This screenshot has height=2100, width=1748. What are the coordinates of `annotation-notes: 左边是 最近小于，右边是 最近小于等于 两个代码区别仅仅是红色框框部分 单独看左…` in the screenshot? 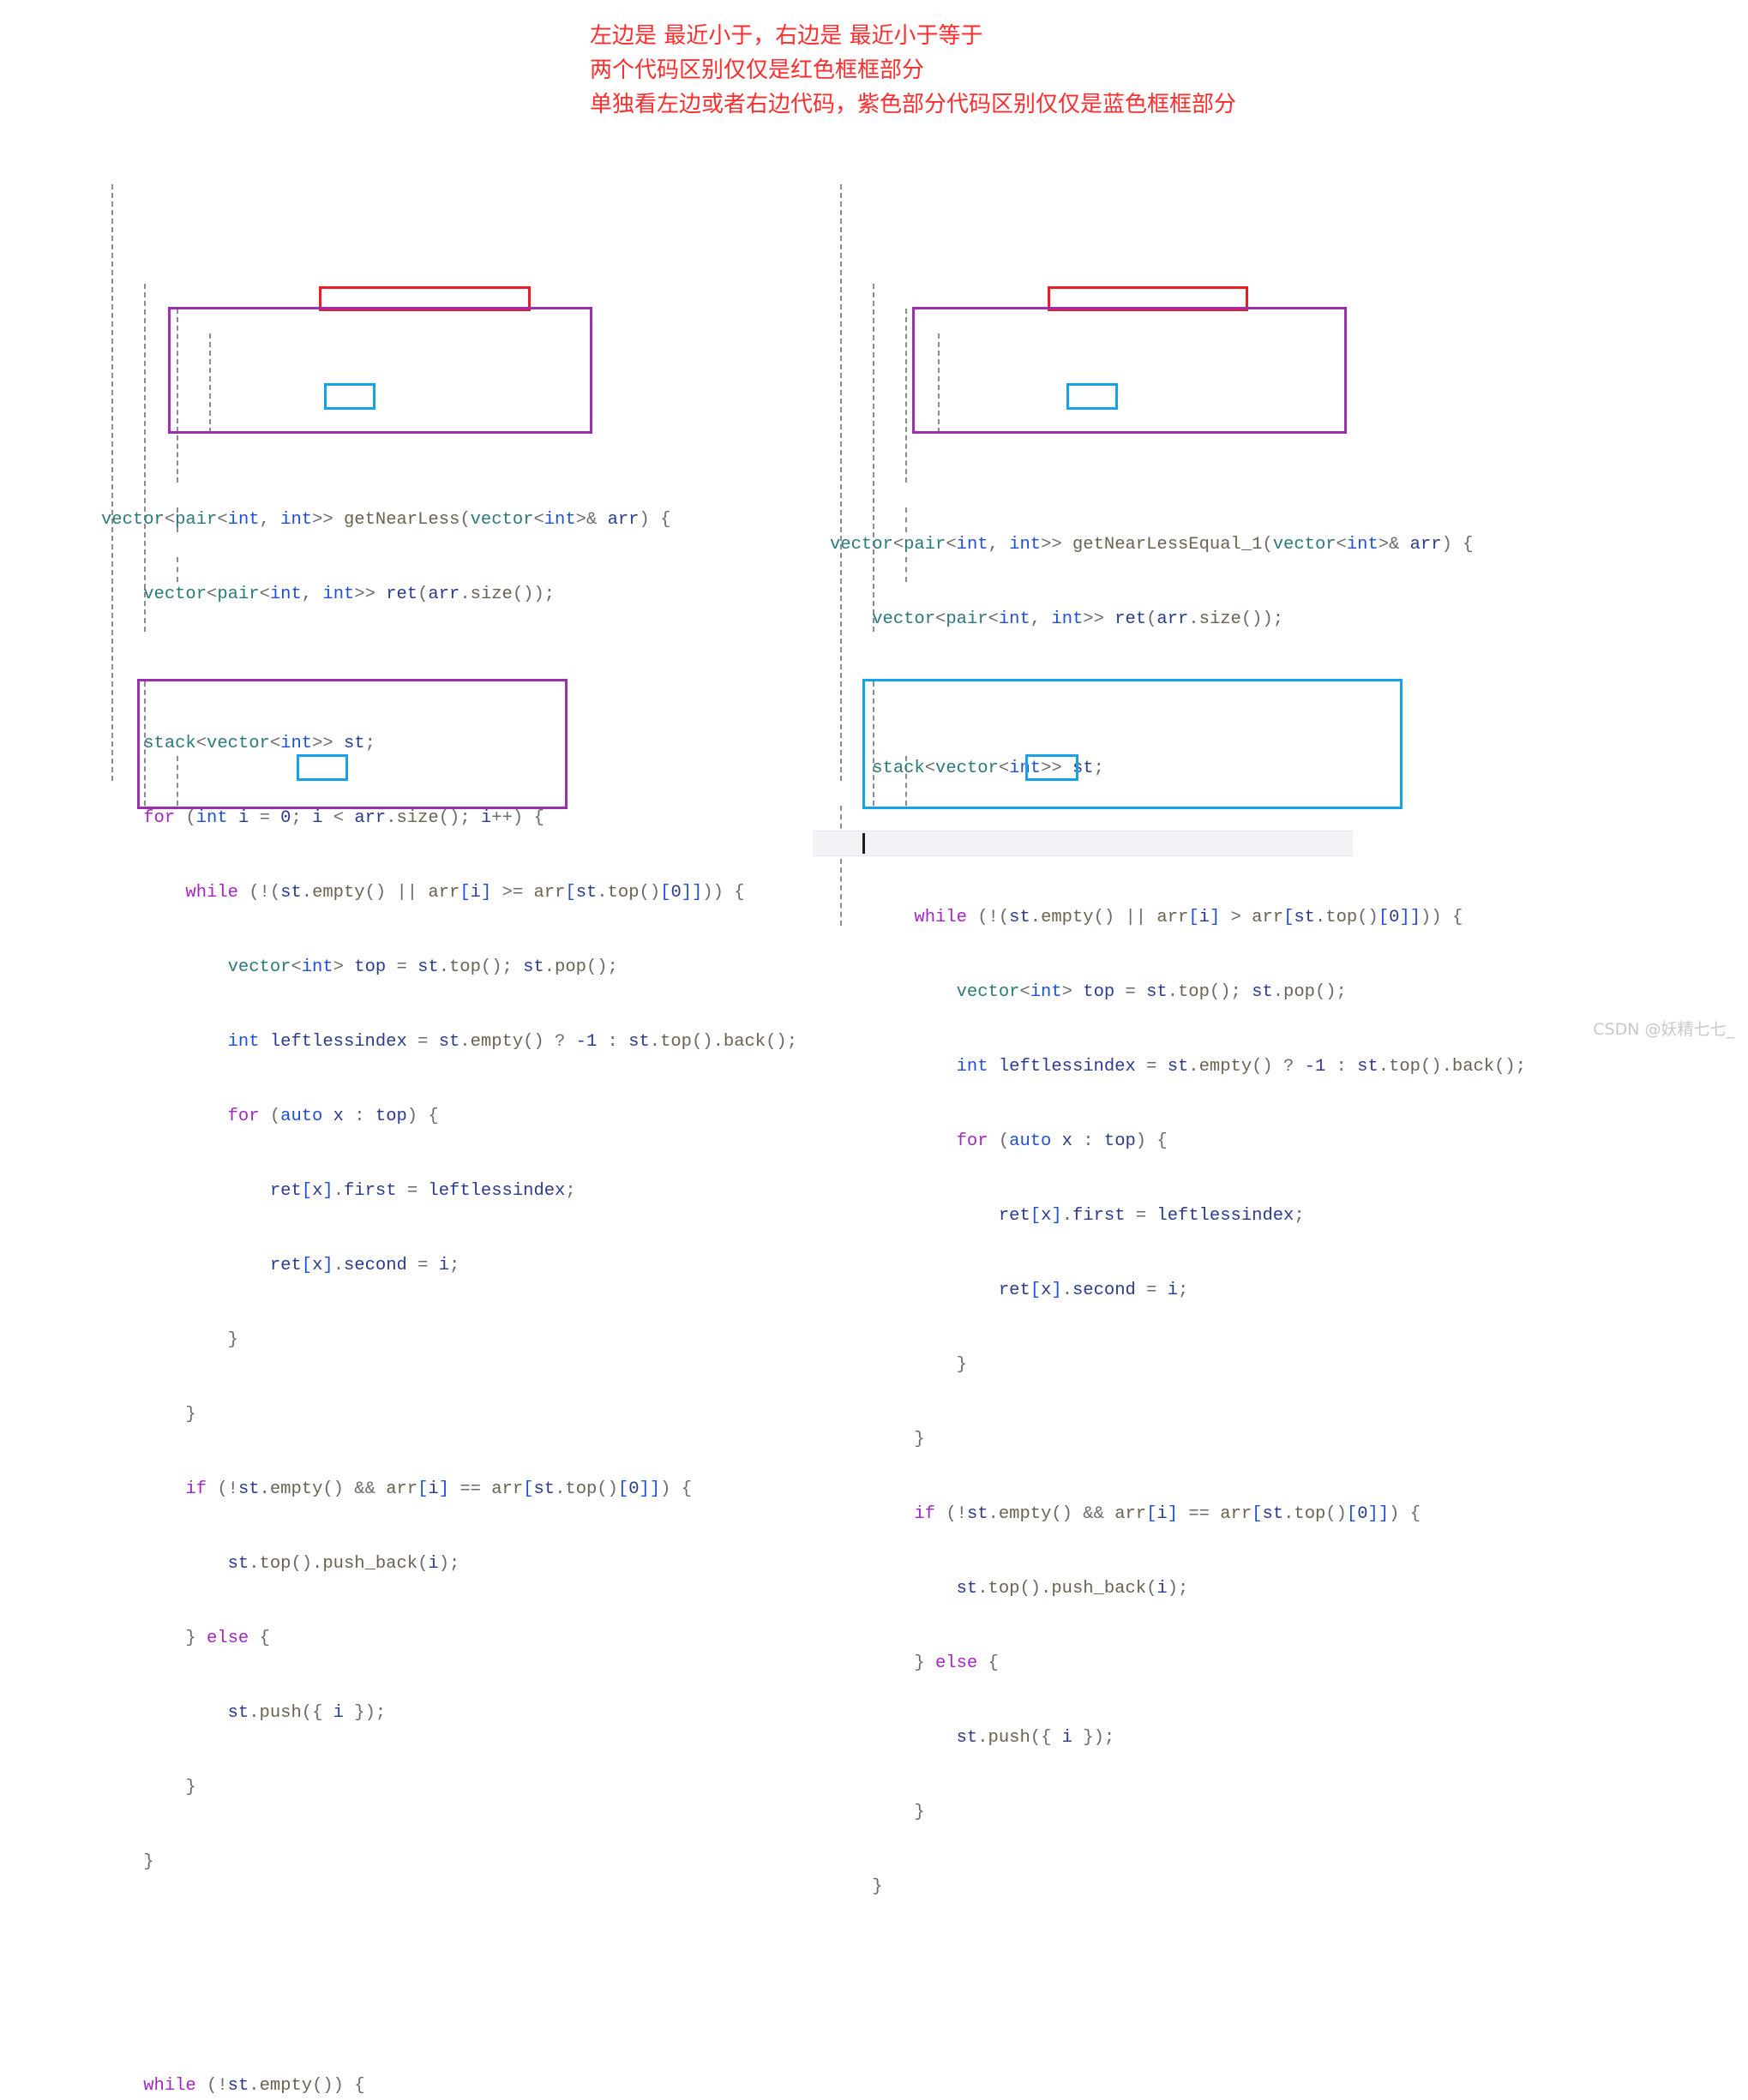 It's located at (1138, 70).